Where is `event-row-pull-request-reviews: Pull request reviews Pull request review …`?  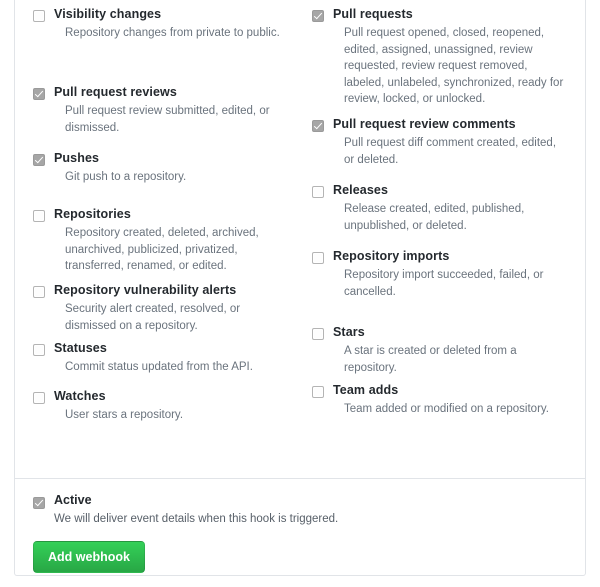
event-row-pull-request-reviews: Pull request reviews Pull request review … is located at coordinates (159, 116).